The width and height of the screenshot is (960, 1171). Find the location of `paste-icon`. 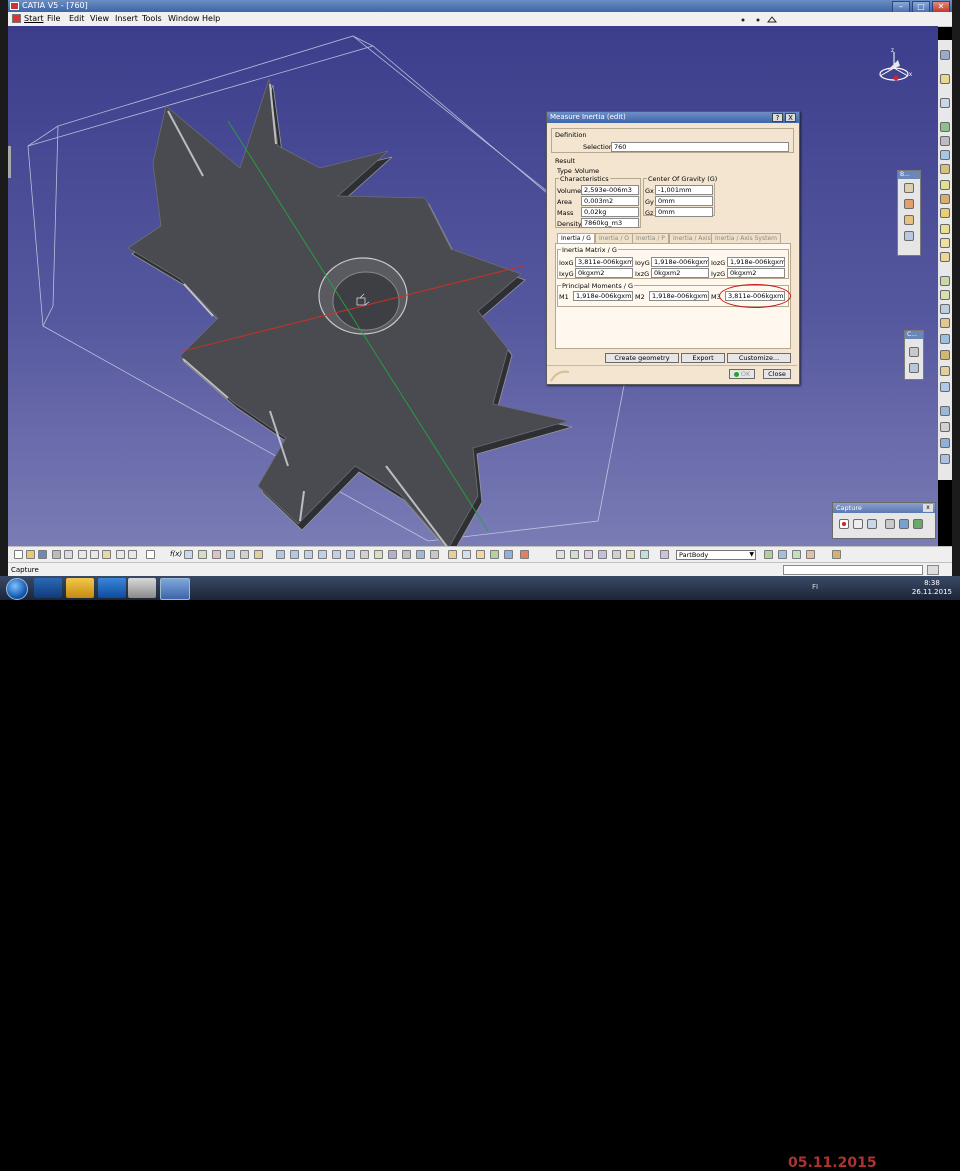

paste-icon is located at coordinates (106, 554).